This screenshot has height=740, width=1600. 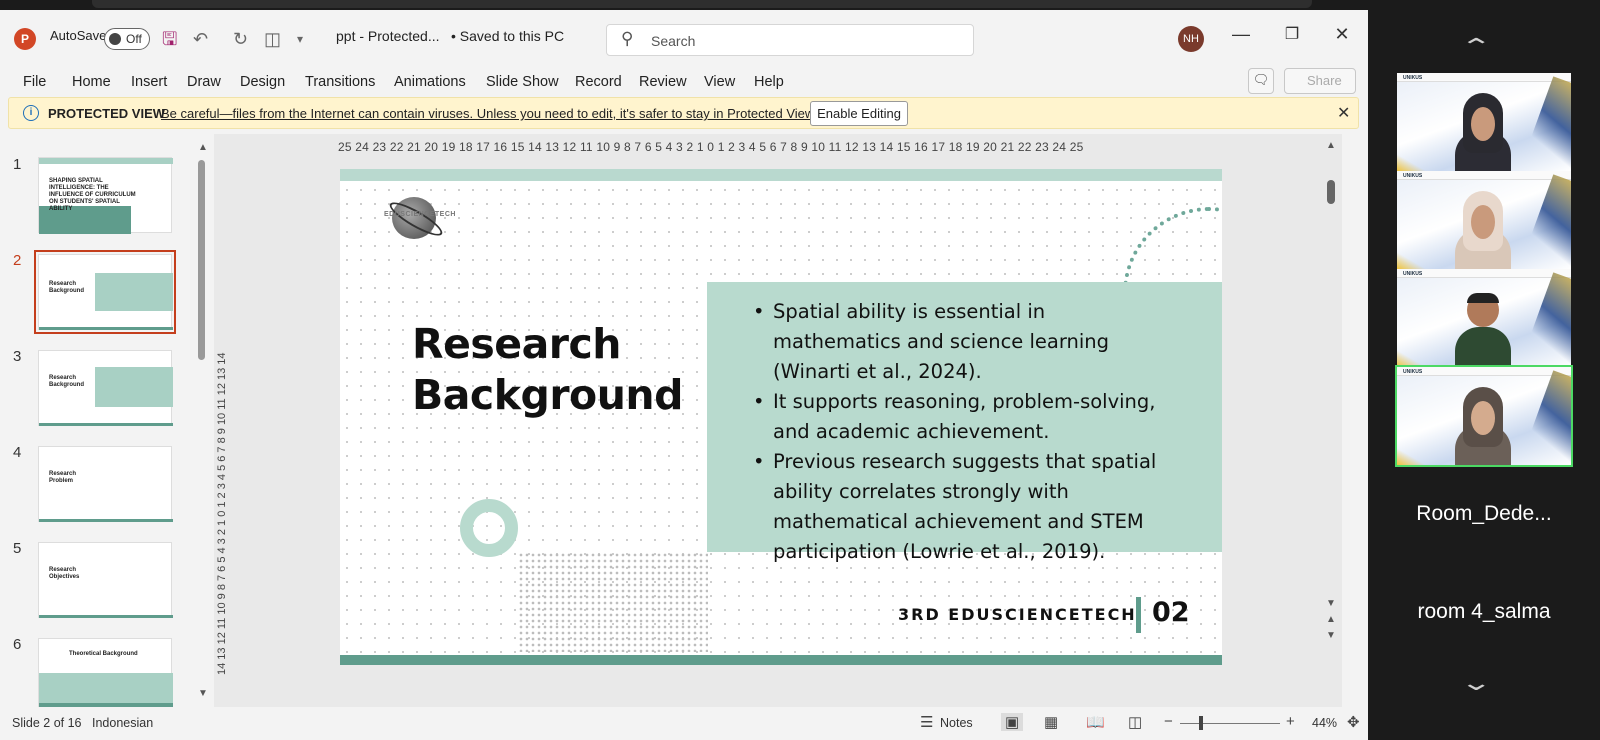 I want to click on participant-name: room 4_salma, so click(x=1484, y=612).